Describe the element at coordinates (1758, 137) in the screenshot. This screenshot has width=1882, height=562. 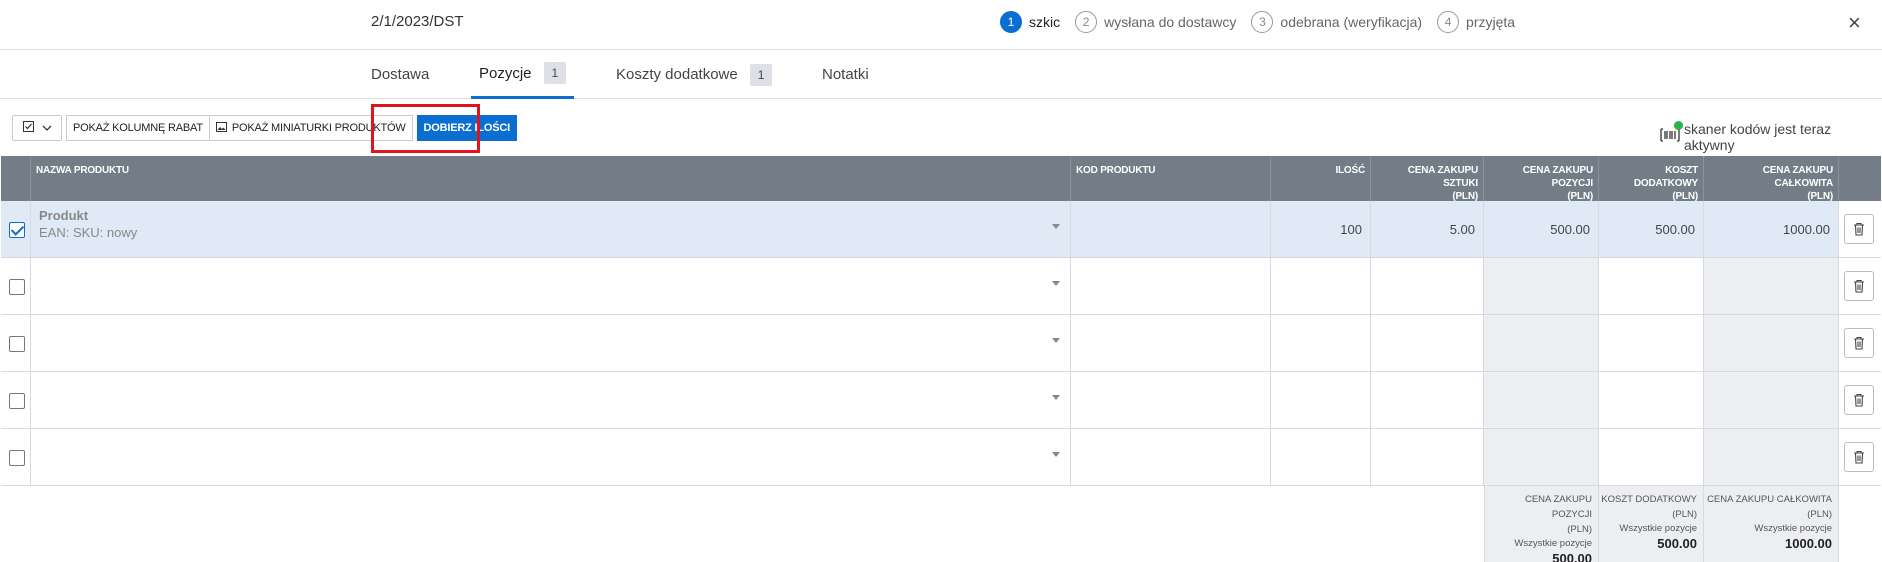
I see `scanner-status-text: skaner kodów jest teraz aktywny` at that location.